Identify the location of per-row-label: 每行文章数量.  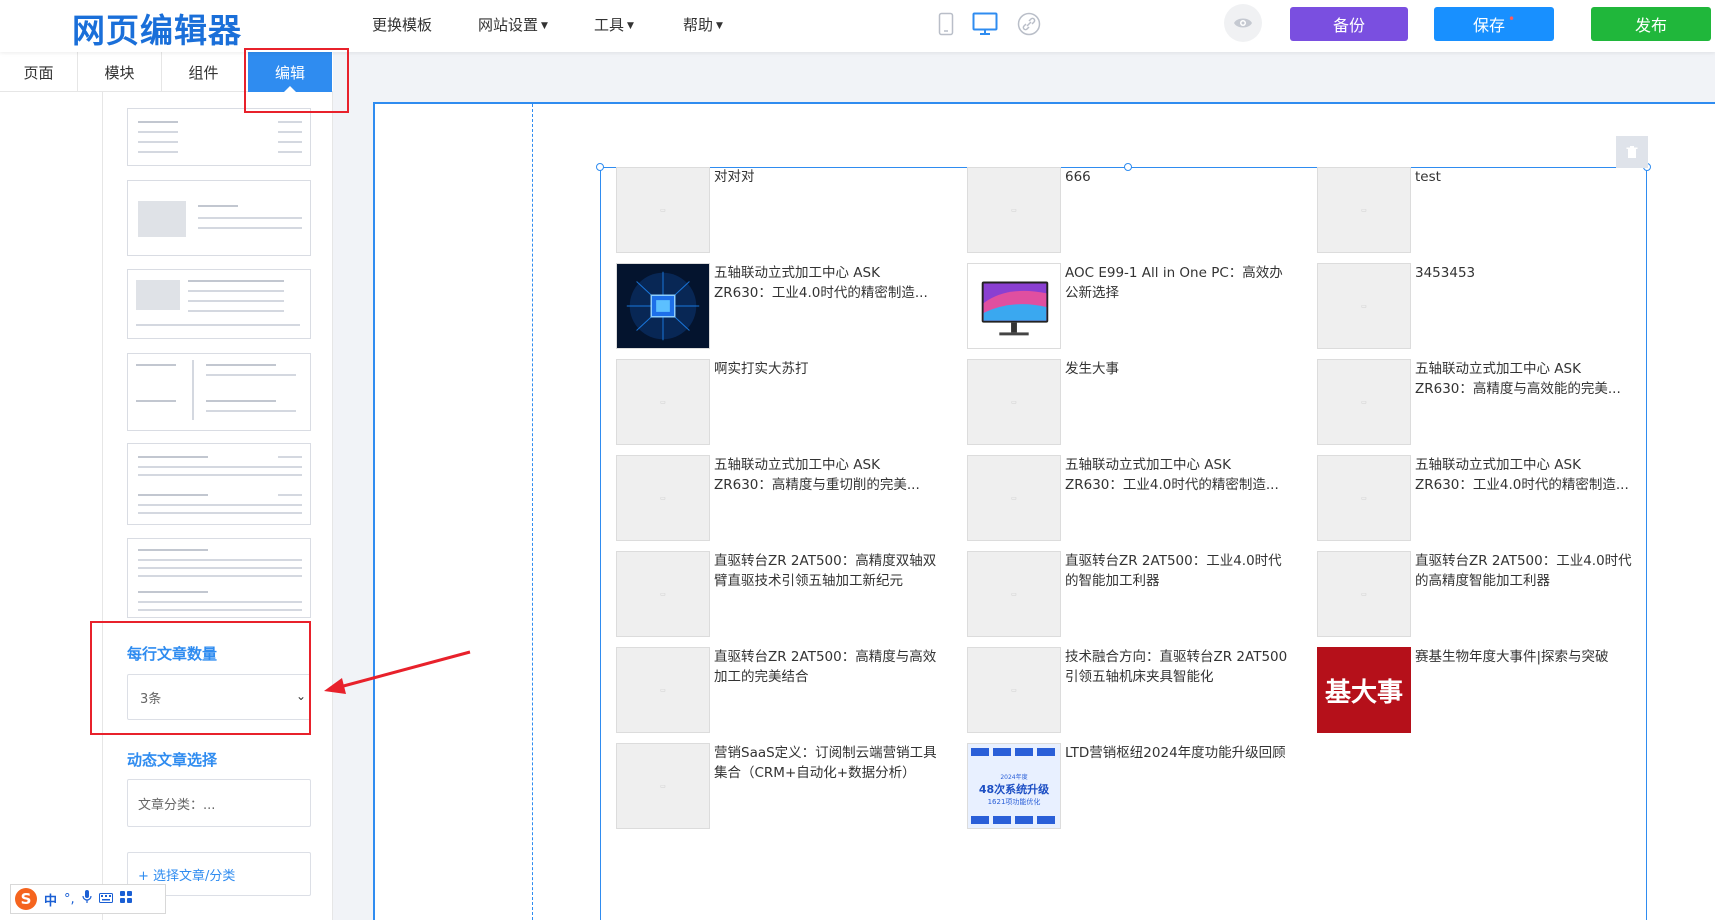
(172, 654).